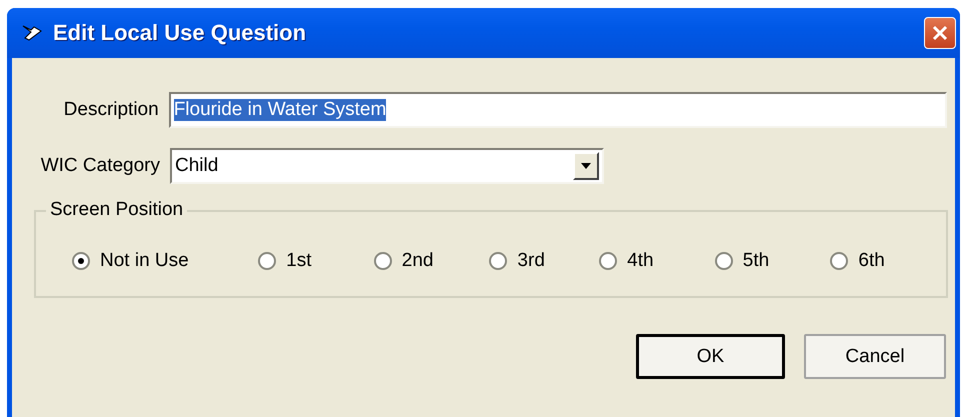 The image size is (964, 417). Describe the element at coordinates (557, 110) in the screenshot. I see `description-field: Flouride in Water System` at that location.